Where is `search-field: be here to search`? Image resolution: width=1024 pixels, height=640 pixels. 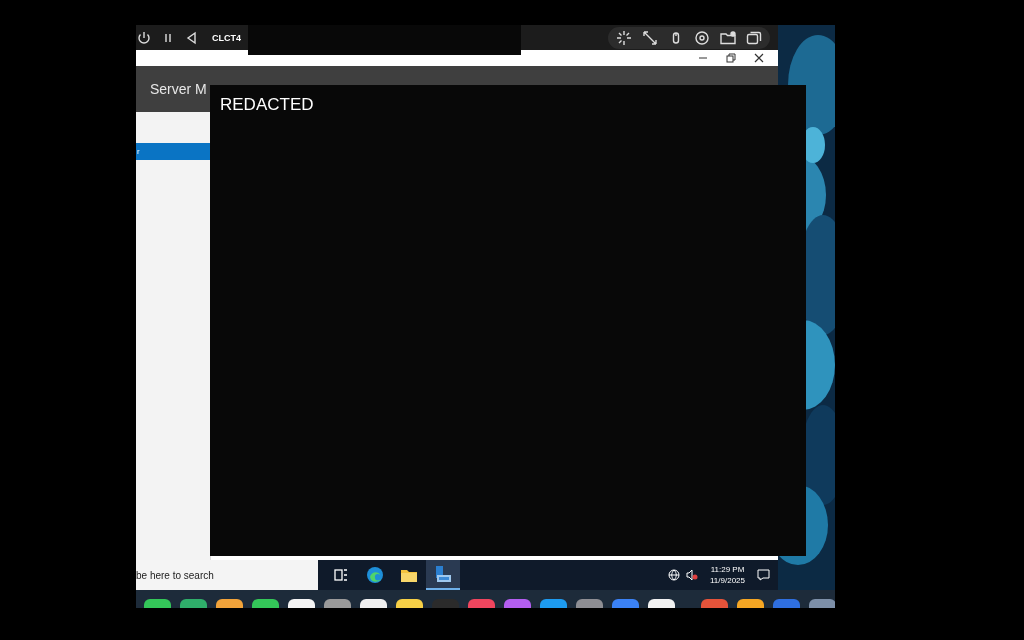
search-field: be here to search is located at coordinates (227, 575).